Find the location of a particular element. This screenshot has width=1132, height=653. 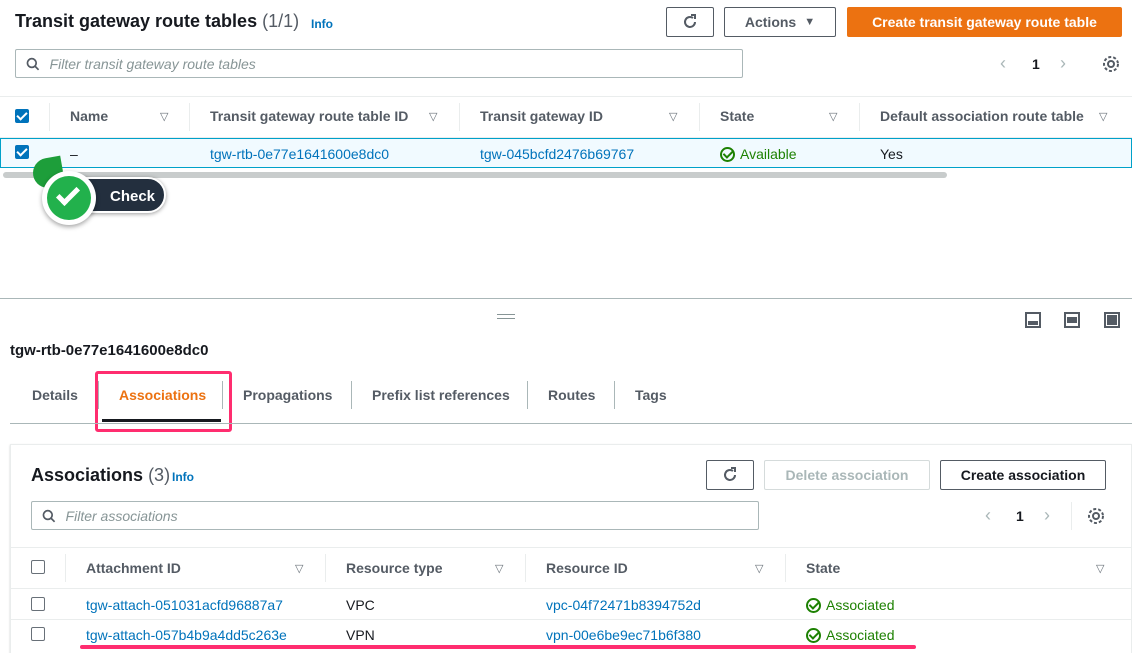

tab-prefix-list-references: Prefix list references is located at coordinates (441, 395).